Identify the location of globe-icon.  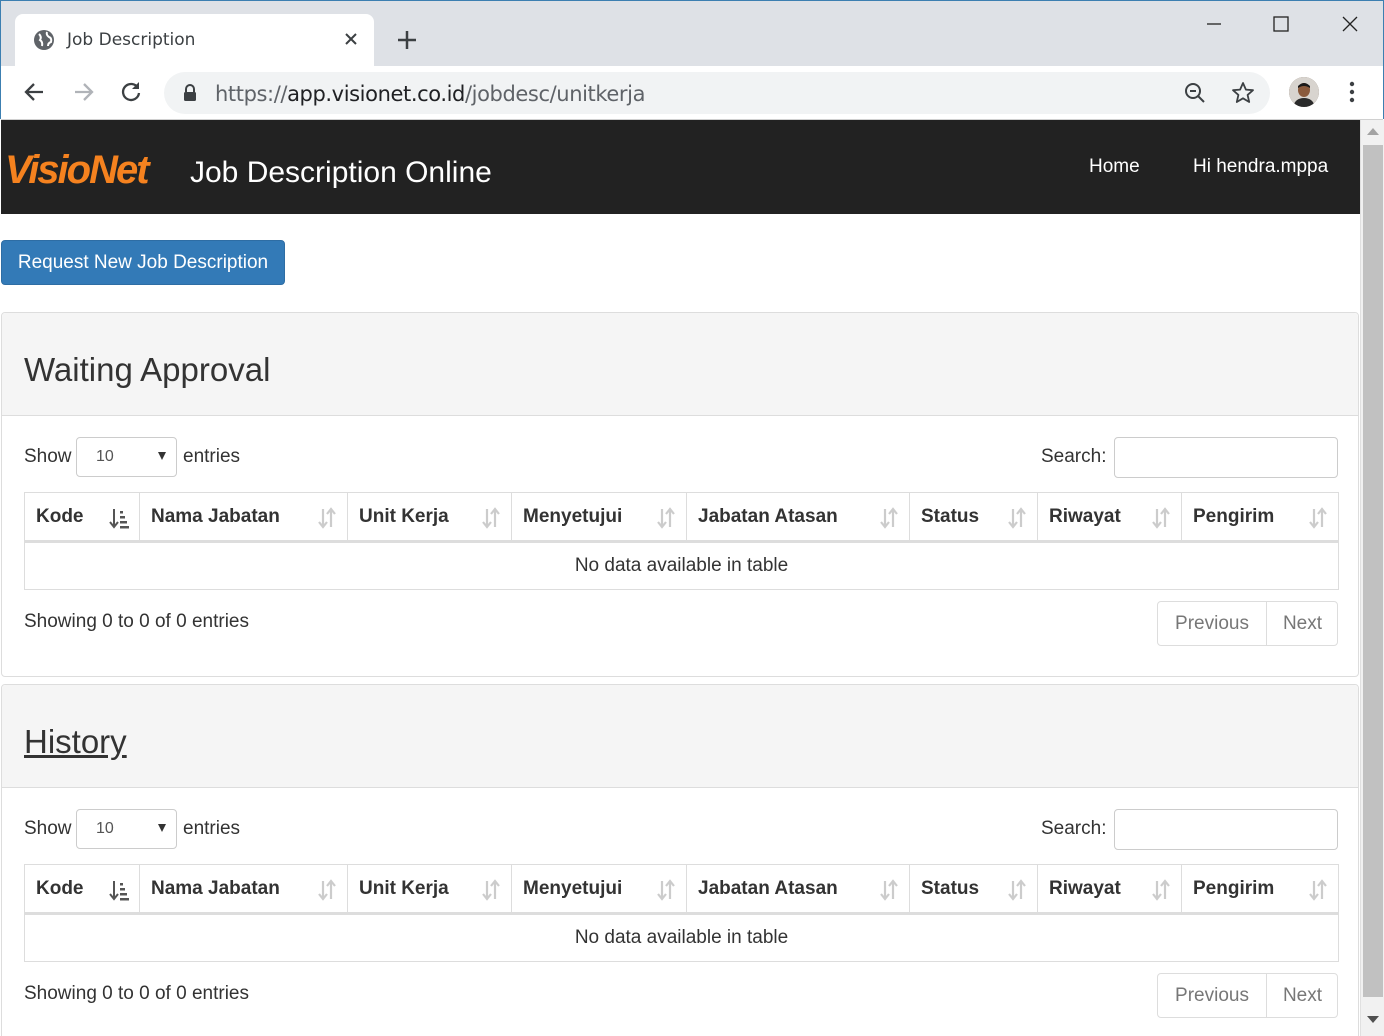
(44, 40).